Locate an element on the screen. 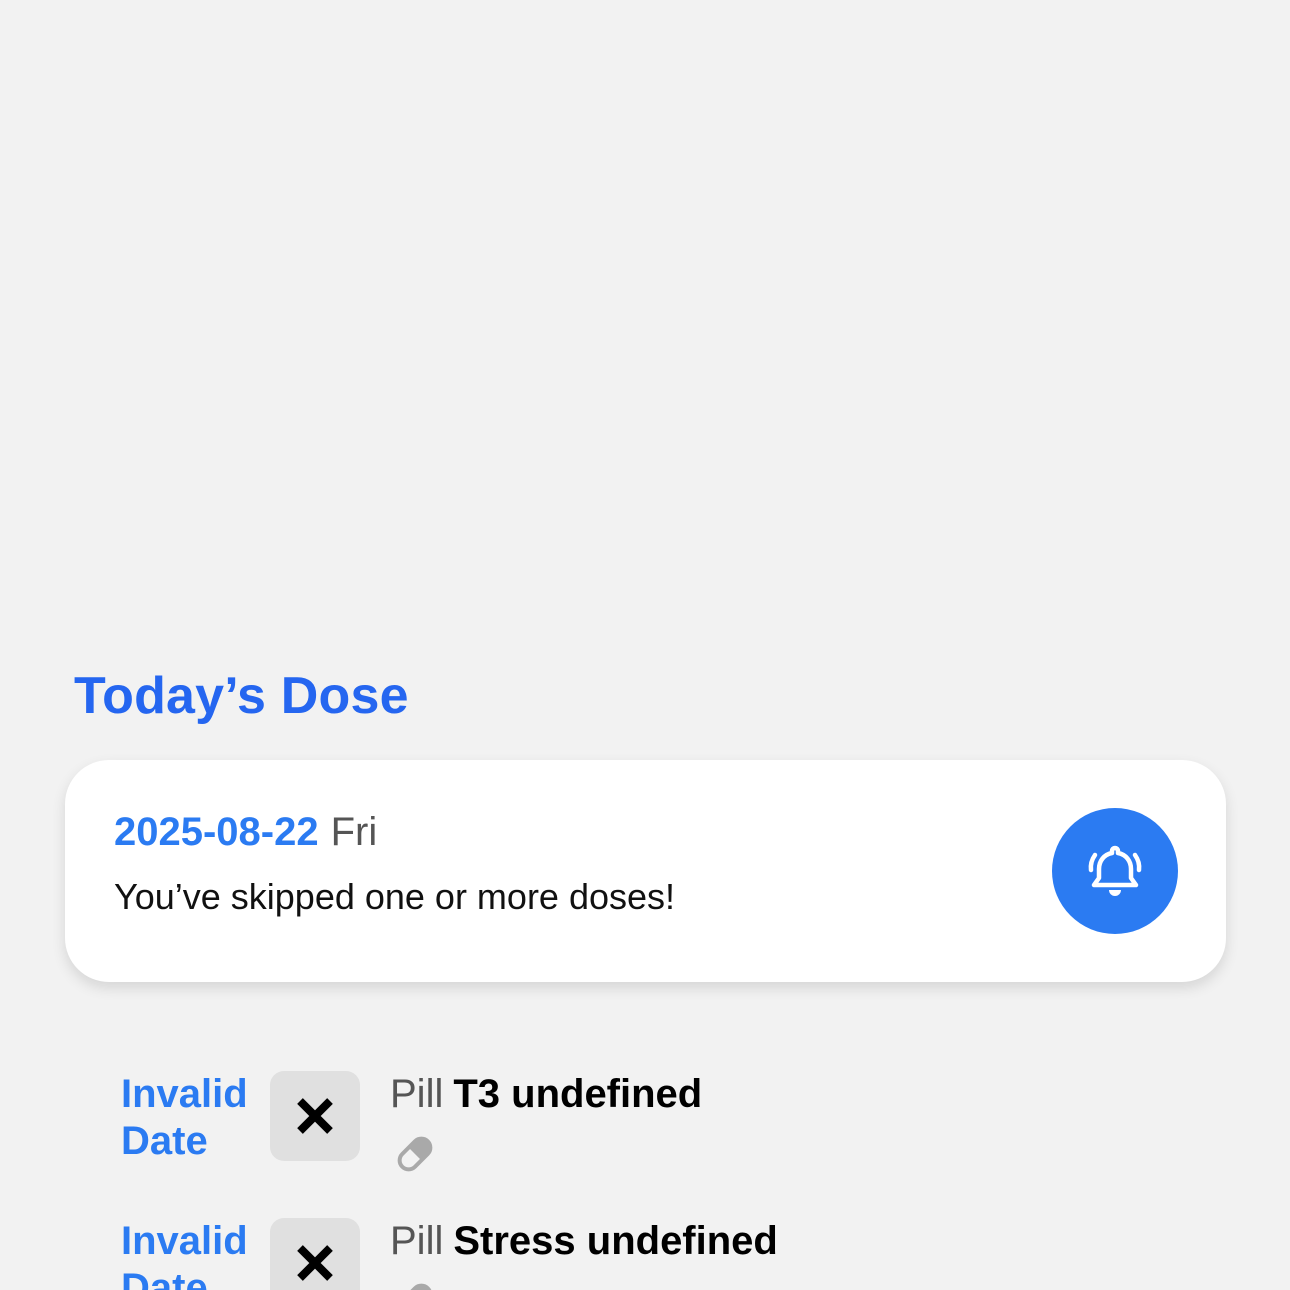  card-weekday: Fri is located at coordinates (354, 832).